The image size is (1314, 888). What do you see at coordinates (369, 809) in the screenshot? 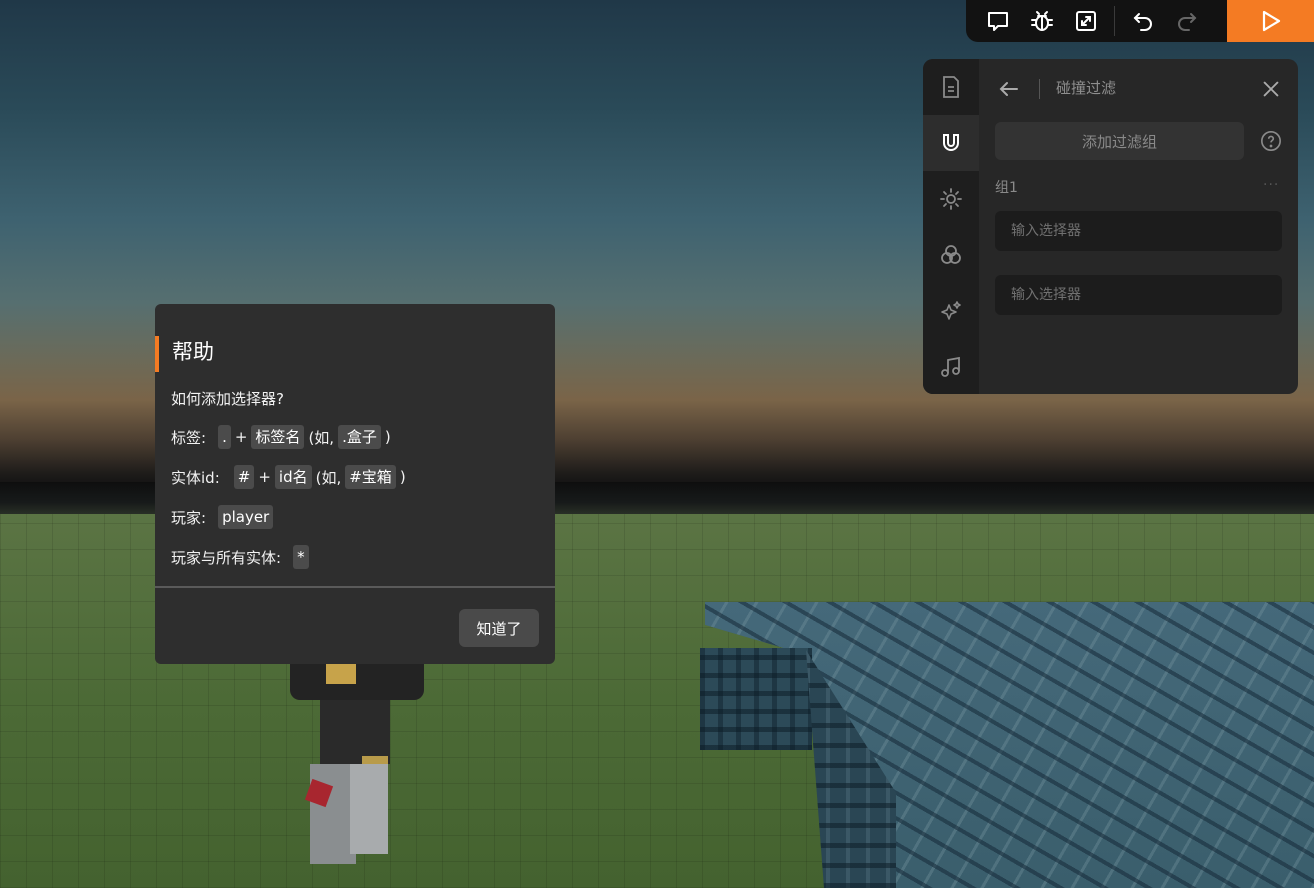
I see `character-leg` at bounding box center [369, 809].